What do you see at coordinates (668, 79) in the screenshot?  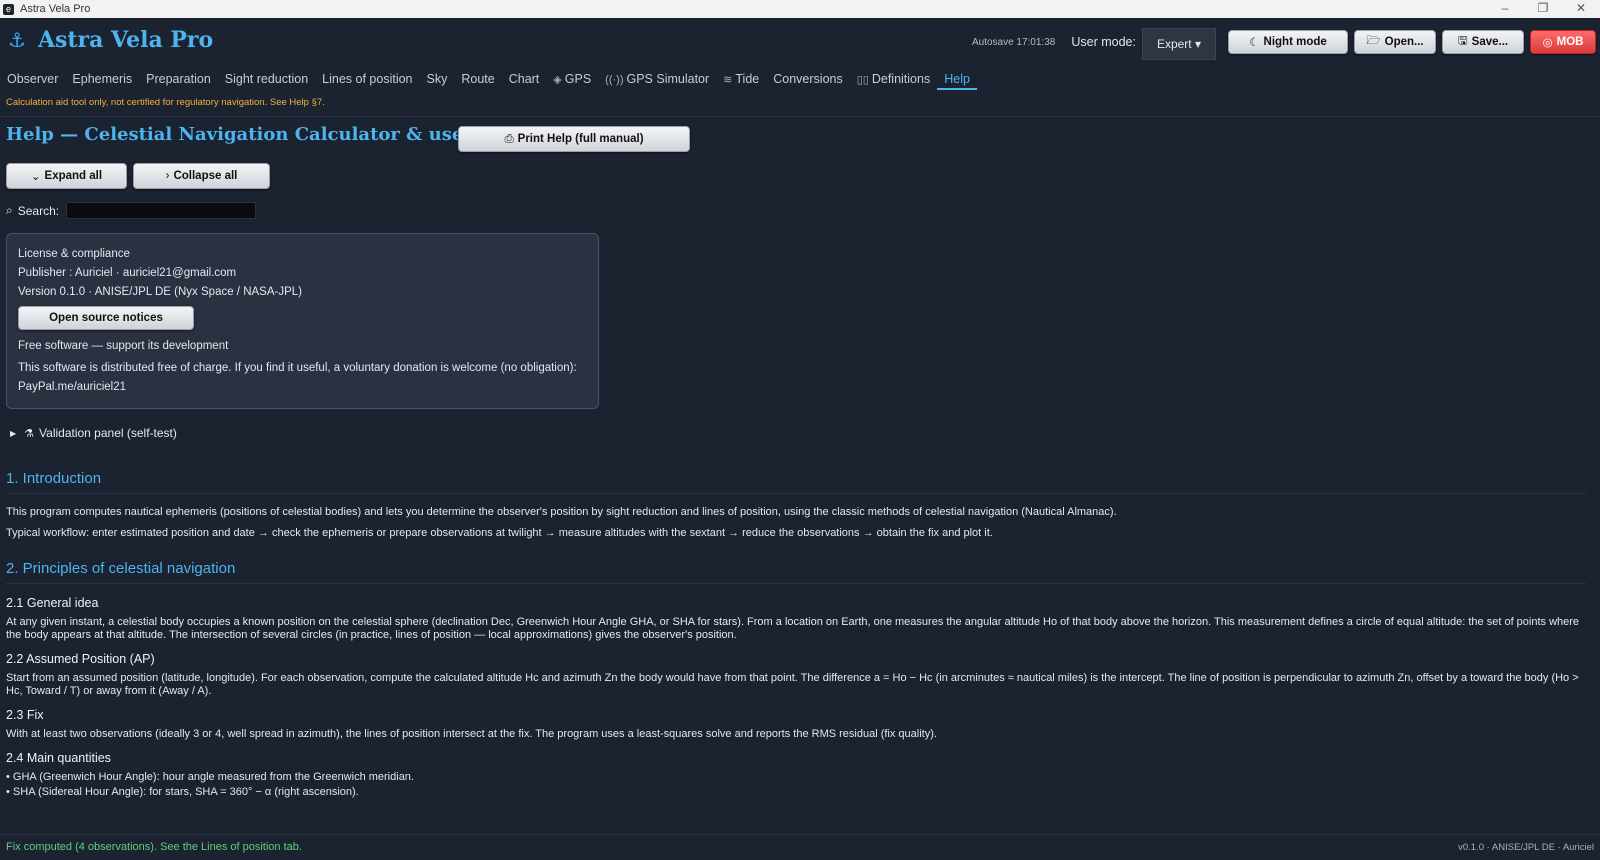 I see `tab-label: GPS Simulator` at bounding box center [668, 79].